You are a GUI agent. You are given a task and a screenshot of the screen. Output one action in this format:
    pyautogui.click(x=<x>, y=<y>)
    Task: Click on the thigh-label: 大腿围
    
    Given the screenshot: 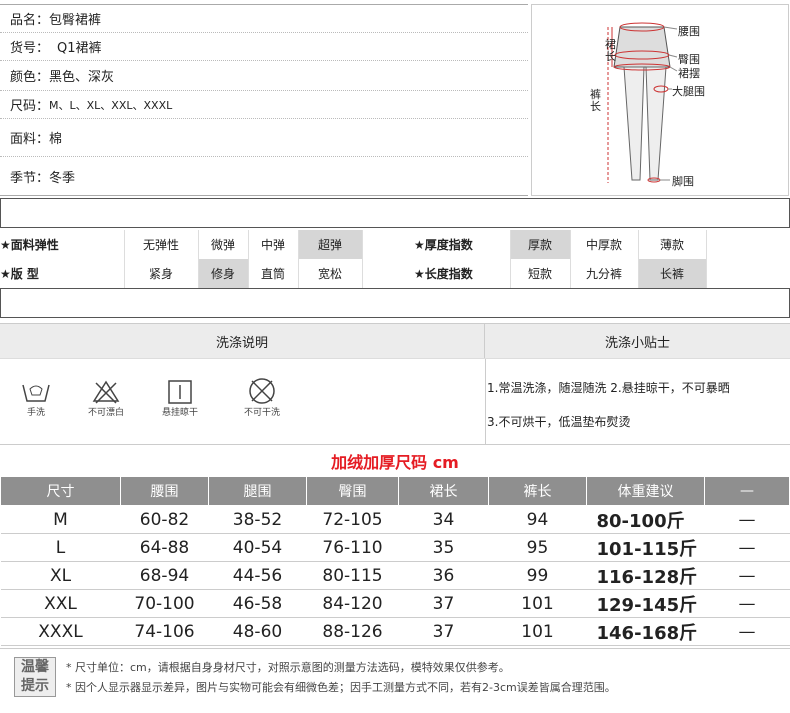 What is the action you would take?
    pyautogui.click(x=688, y=91)
    